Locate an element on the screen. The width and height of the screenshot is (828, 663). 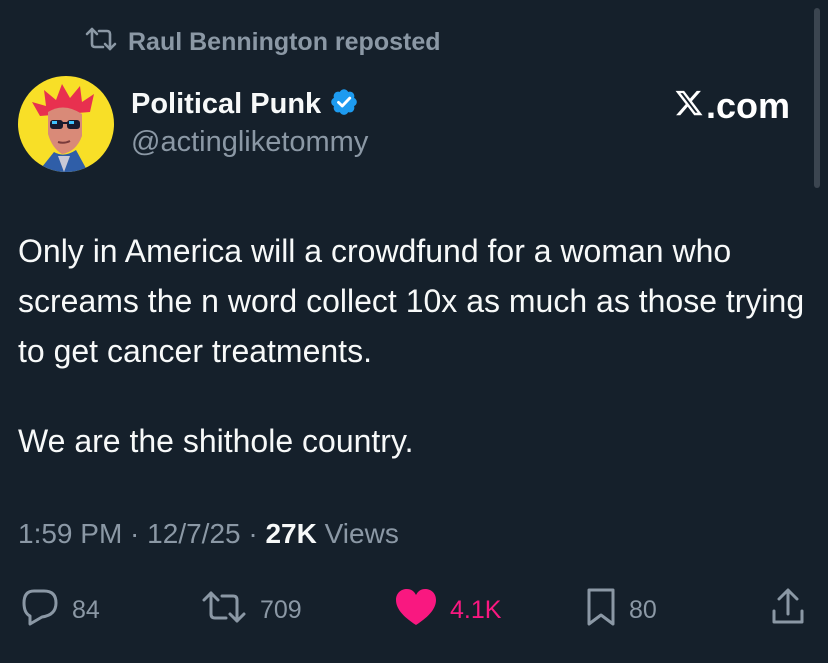
tweet-meta: 1:59 PM · 12/7/25 · 27K Views is located at coordinates (208, 534).